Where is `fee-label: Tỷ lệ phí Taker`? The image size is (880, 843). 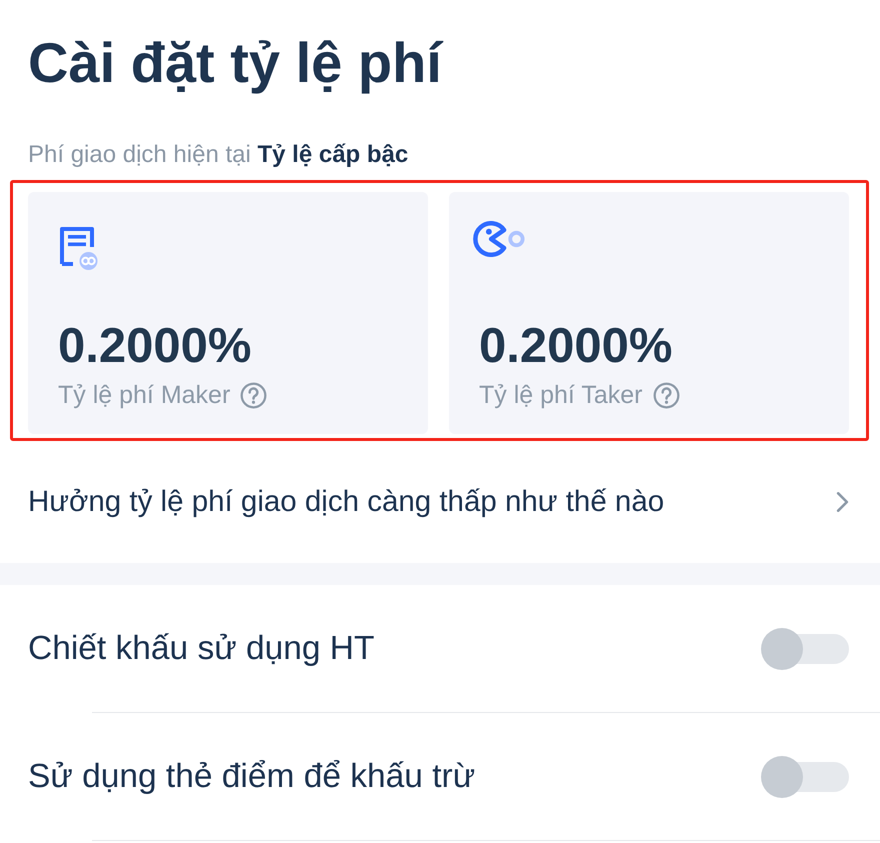 fee-label: Tỷ lệ phí Taker is located at coordinates (561, 395).